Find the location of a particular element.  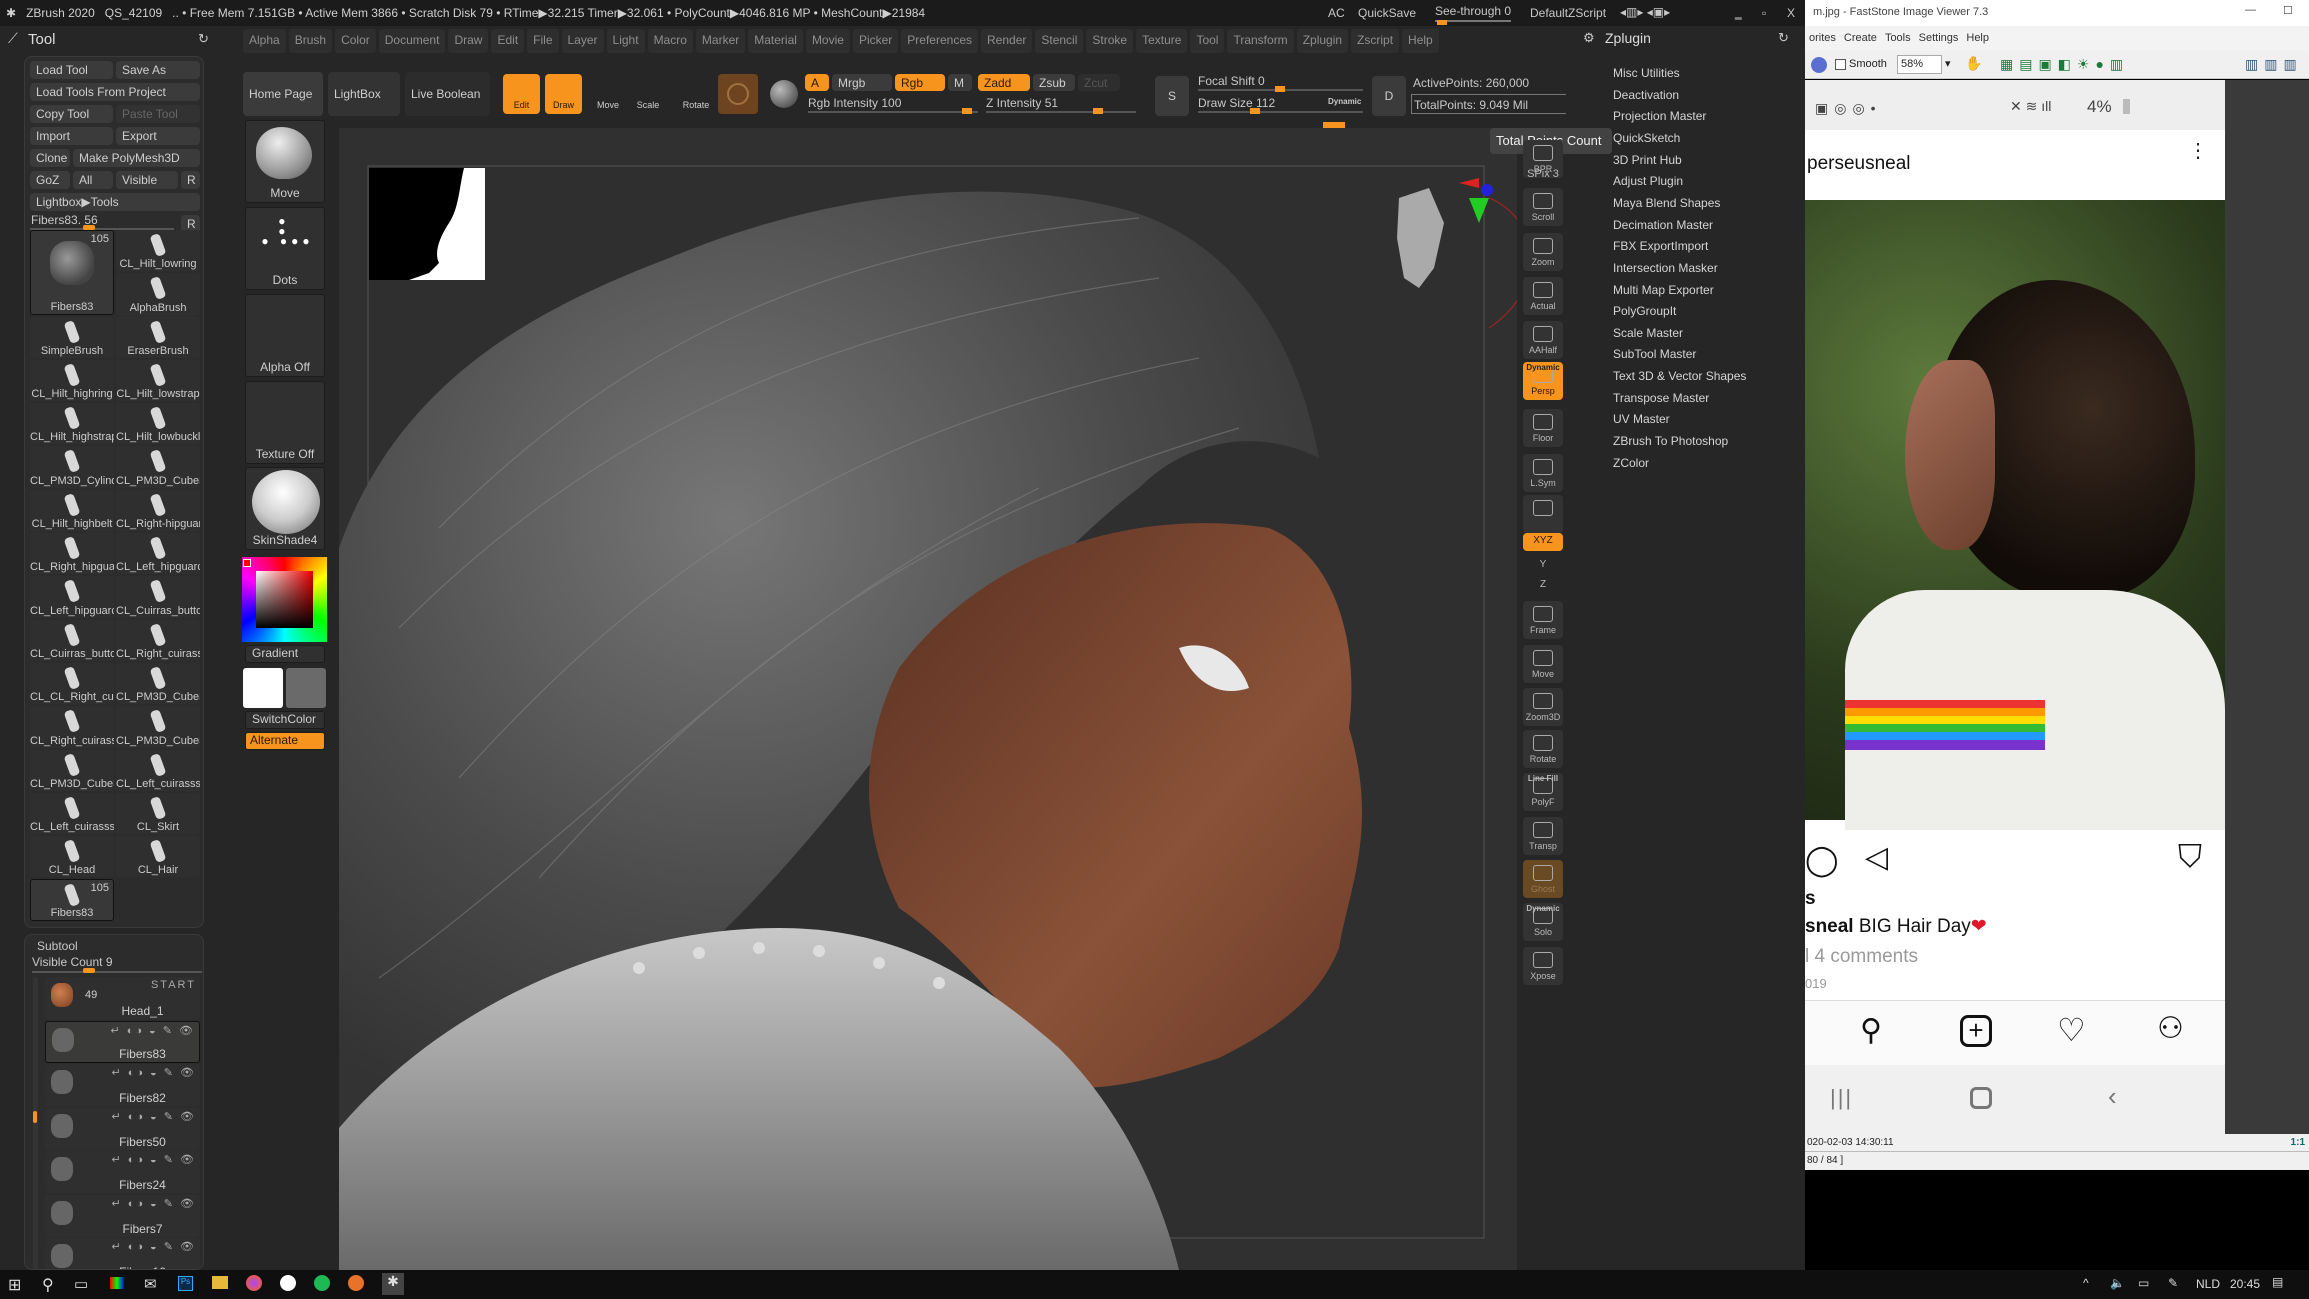

tool-item: CL_Right_cuirass is located at coordinates (72, 727).